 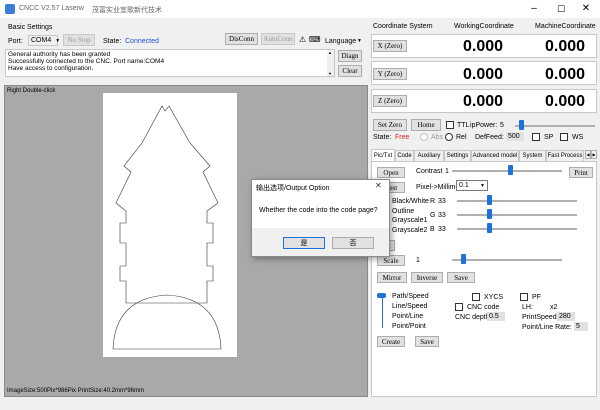 I want to click on pixel-millimeter-select: 0.1 ▼, so click(x=472, y=185).